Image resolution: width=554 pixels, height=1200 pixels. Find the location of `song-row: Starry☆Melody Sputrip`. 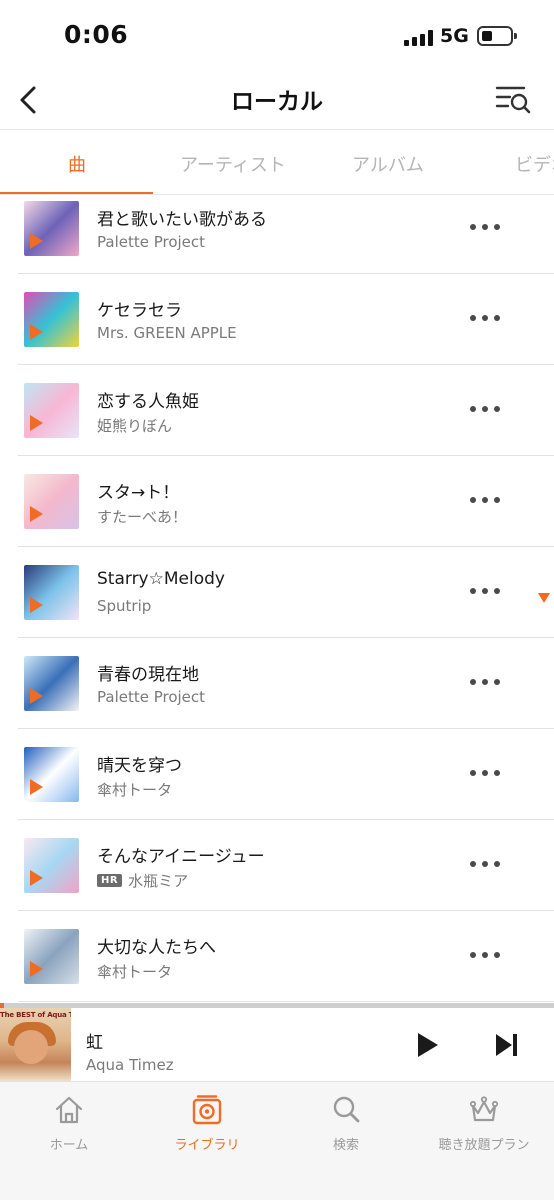

song-row: Starry☆Melody Sputrip is located at coordinates (286, 592).